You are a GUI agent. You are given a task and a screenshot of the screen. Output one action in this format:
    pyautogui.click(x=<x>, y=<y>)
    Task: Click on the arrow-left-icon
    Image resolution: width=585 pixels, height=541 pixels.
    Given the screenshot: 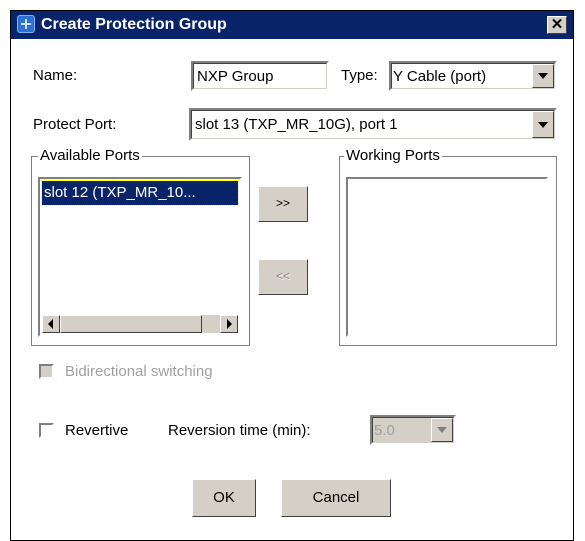 What is the action you would take?
    pyautogui.click(x=50, y=324)
    